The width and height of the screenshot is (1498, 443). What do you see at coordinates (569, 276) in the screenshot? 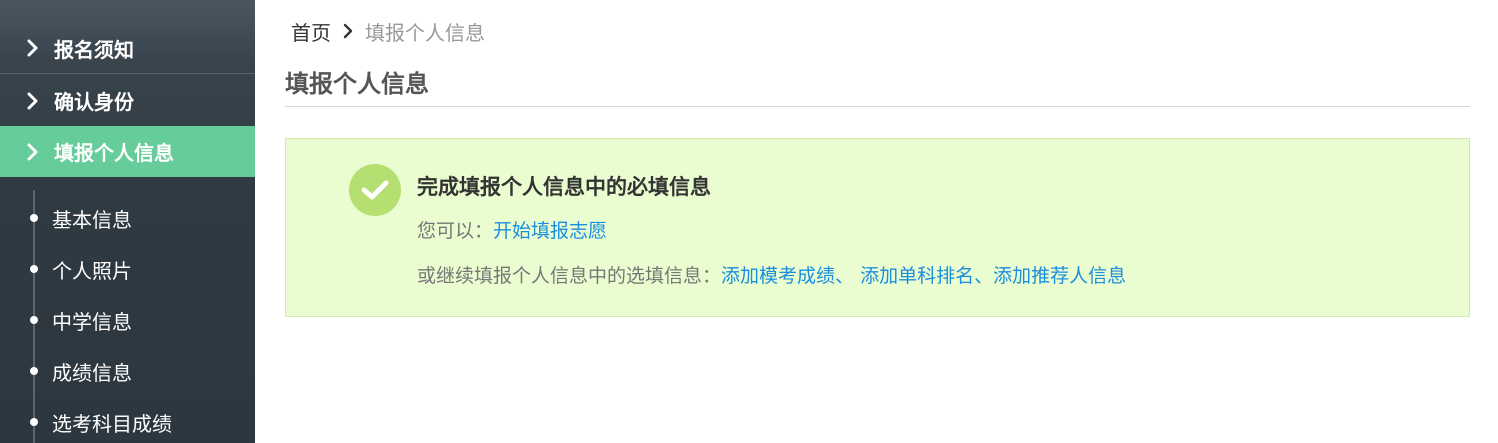
I see `optional-info-prefix: 或继续填报个人信息中的选填信息：` at bounding box center [569, 276].